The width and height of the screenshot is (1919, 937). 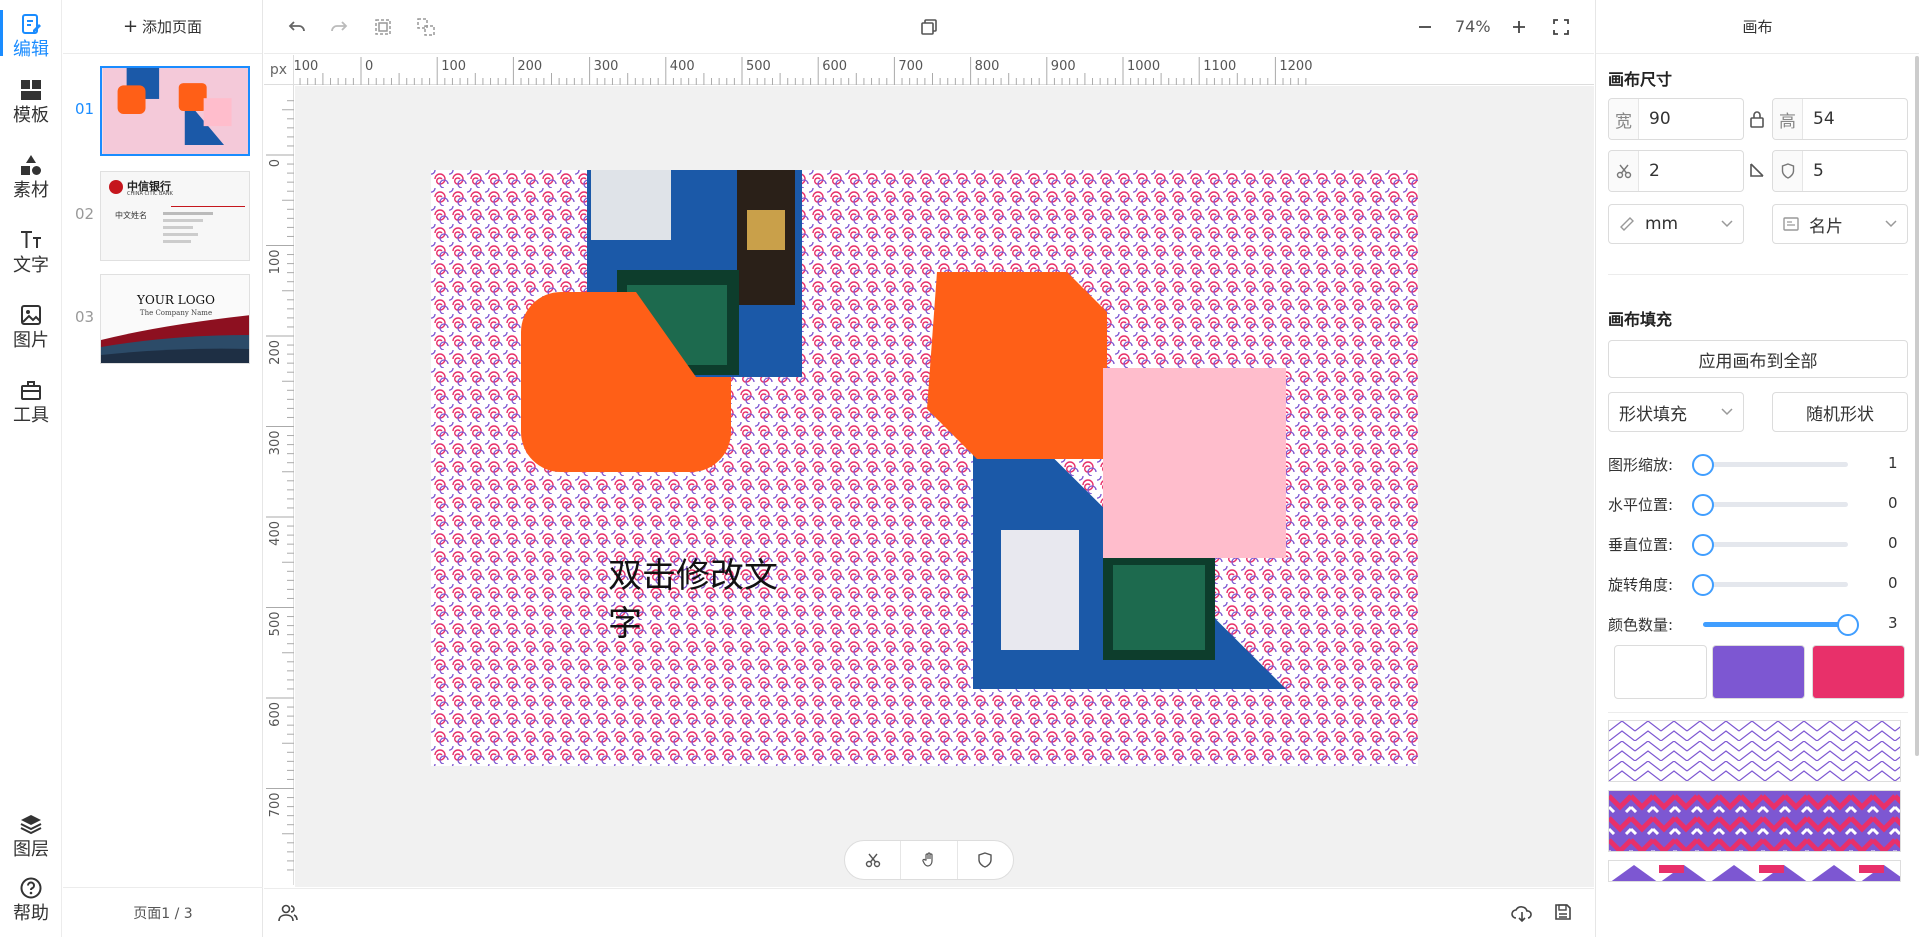 I want to click on panel-title: 画布, so click(x=1757, y=27).